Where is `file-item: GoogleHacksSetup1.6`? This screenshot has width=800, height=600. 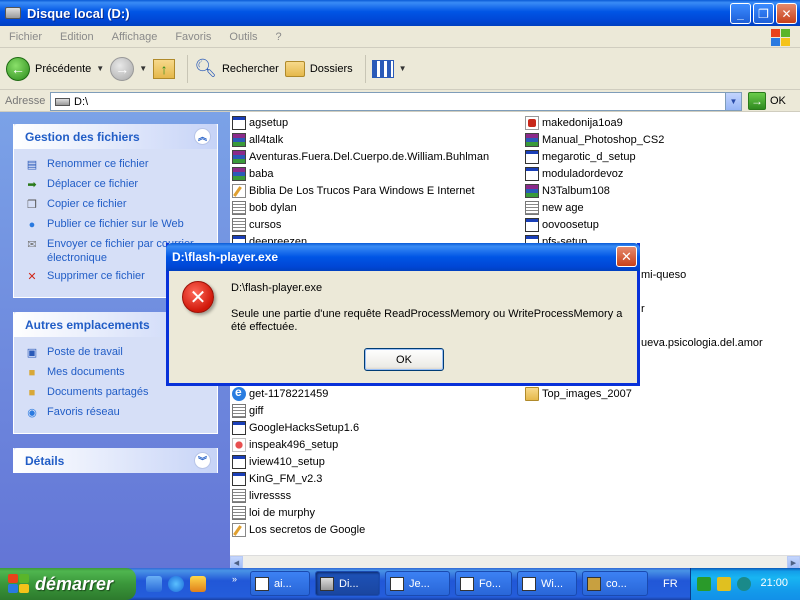 file-item: GoogleHacksSetup1.6 is located at coordinates (298, 427).